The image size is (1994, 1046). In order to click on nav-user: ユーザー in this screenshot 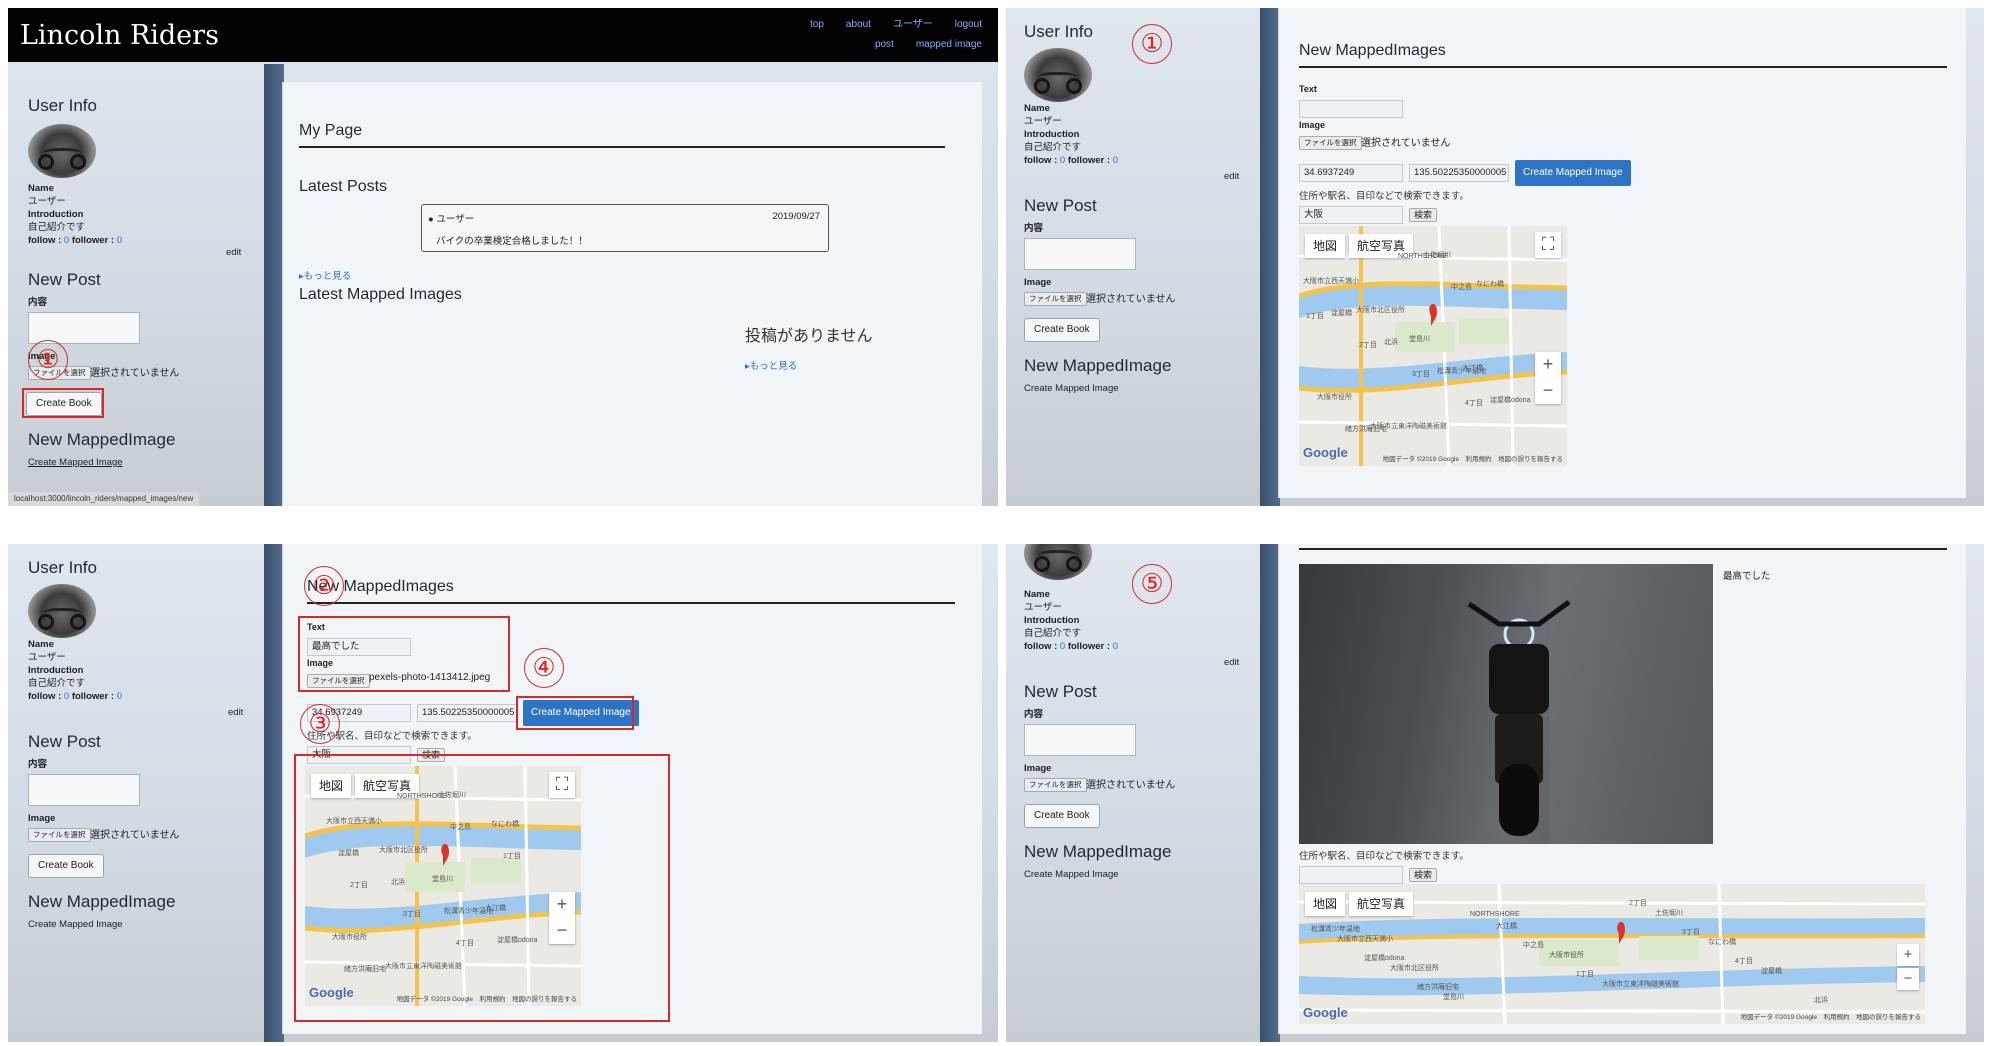, I will do `click(913, 24)`.